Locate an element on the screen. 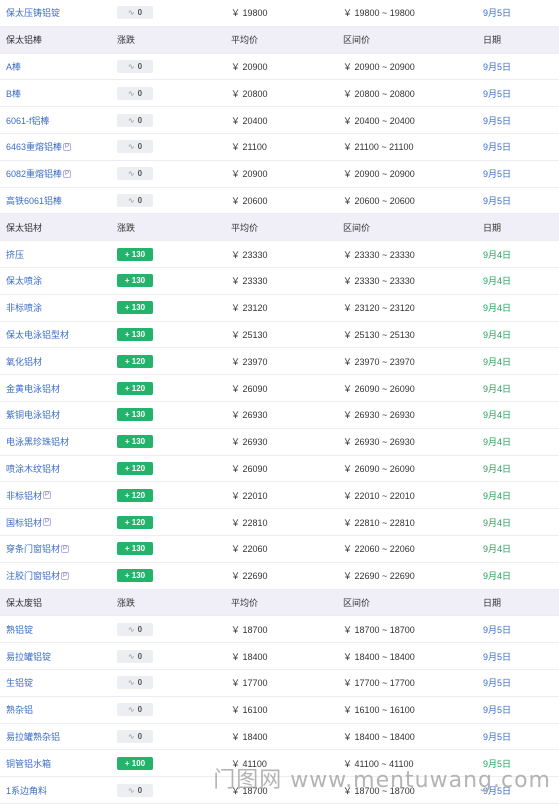 The height and width of the screenshot is (804, 559). avg-price: ￥ 22060 is located at coordinates (249, 549).